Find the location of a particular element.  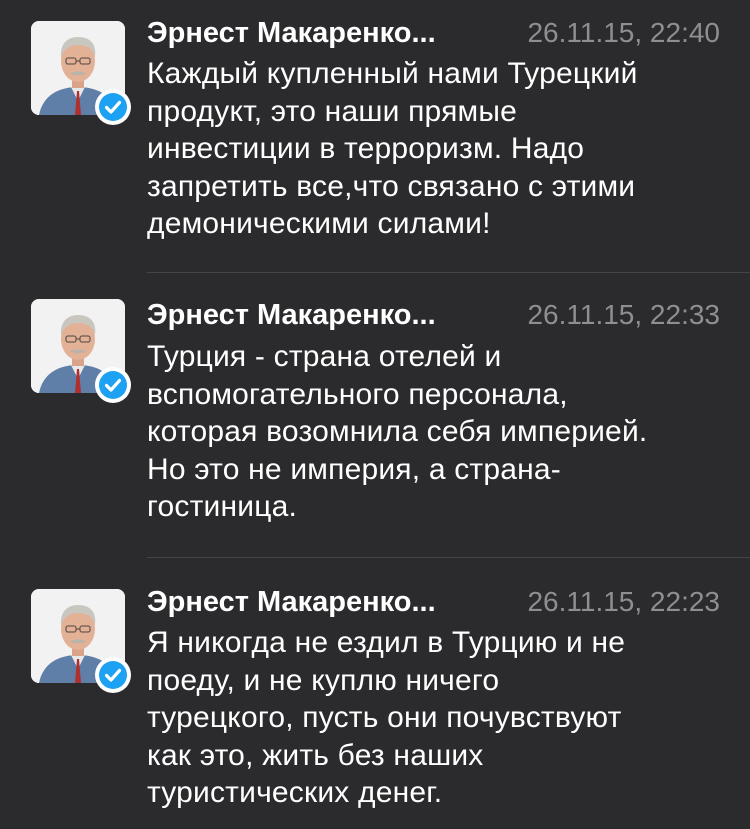

tweet-text-line: поеду, и не куплю ничего is located at coordinates (323, 680).